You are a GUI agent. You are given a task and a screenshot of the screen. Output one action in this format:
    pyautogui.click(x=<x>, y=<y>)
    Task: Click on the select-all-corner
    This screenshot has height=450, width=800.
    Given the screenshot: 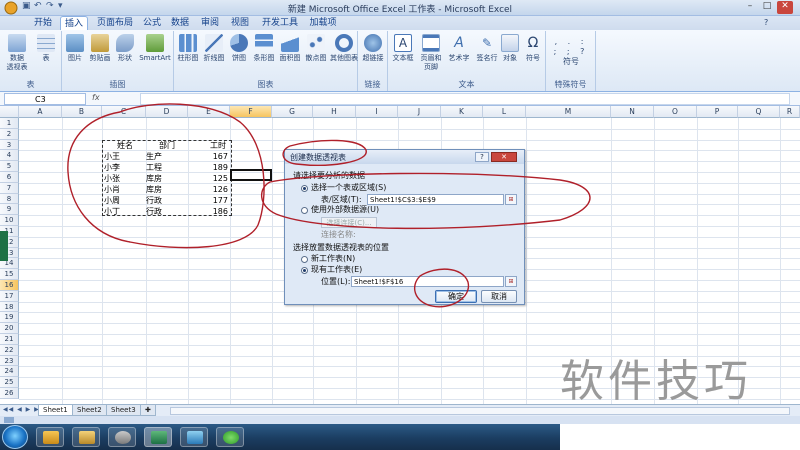 What is the action you would take?
    pyautogui.click(x=9, y=112)
    